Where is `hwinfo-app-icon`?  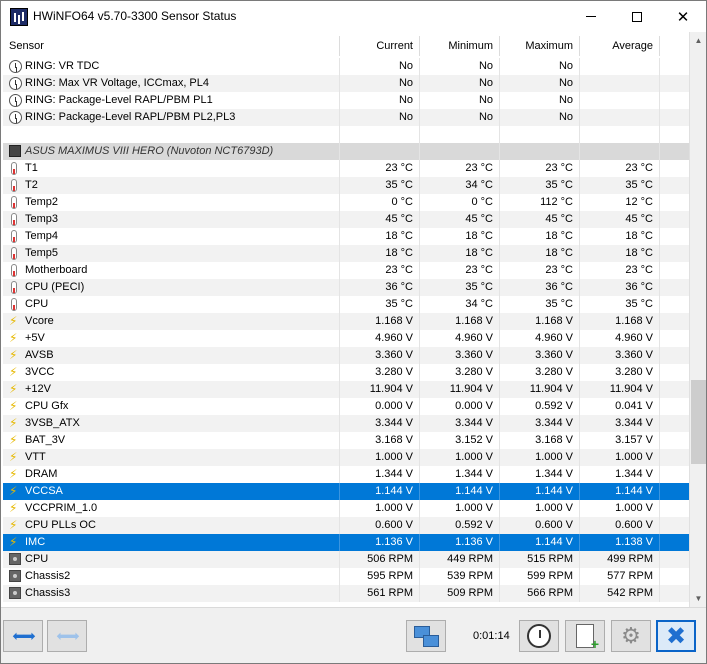
hwinfo-app-icon is located at coordinates (19, 17).